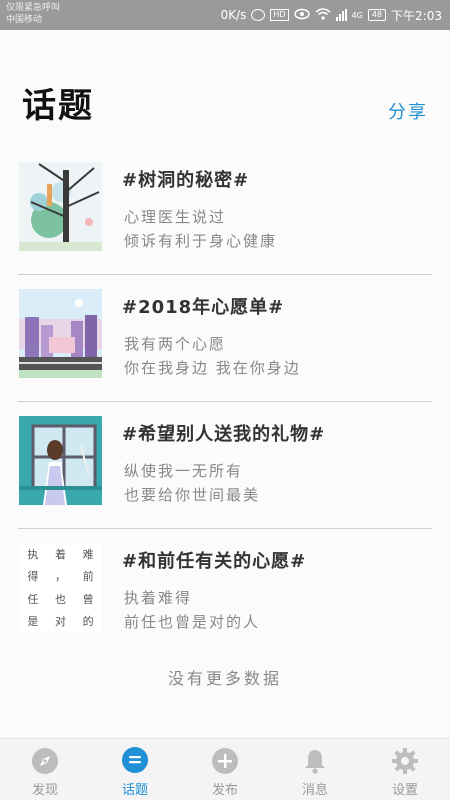  Describe the element at coordinates (192, 495) in the screenshot. I see `topic-subtitle-line-2: 也要给你世间最美` at that location.